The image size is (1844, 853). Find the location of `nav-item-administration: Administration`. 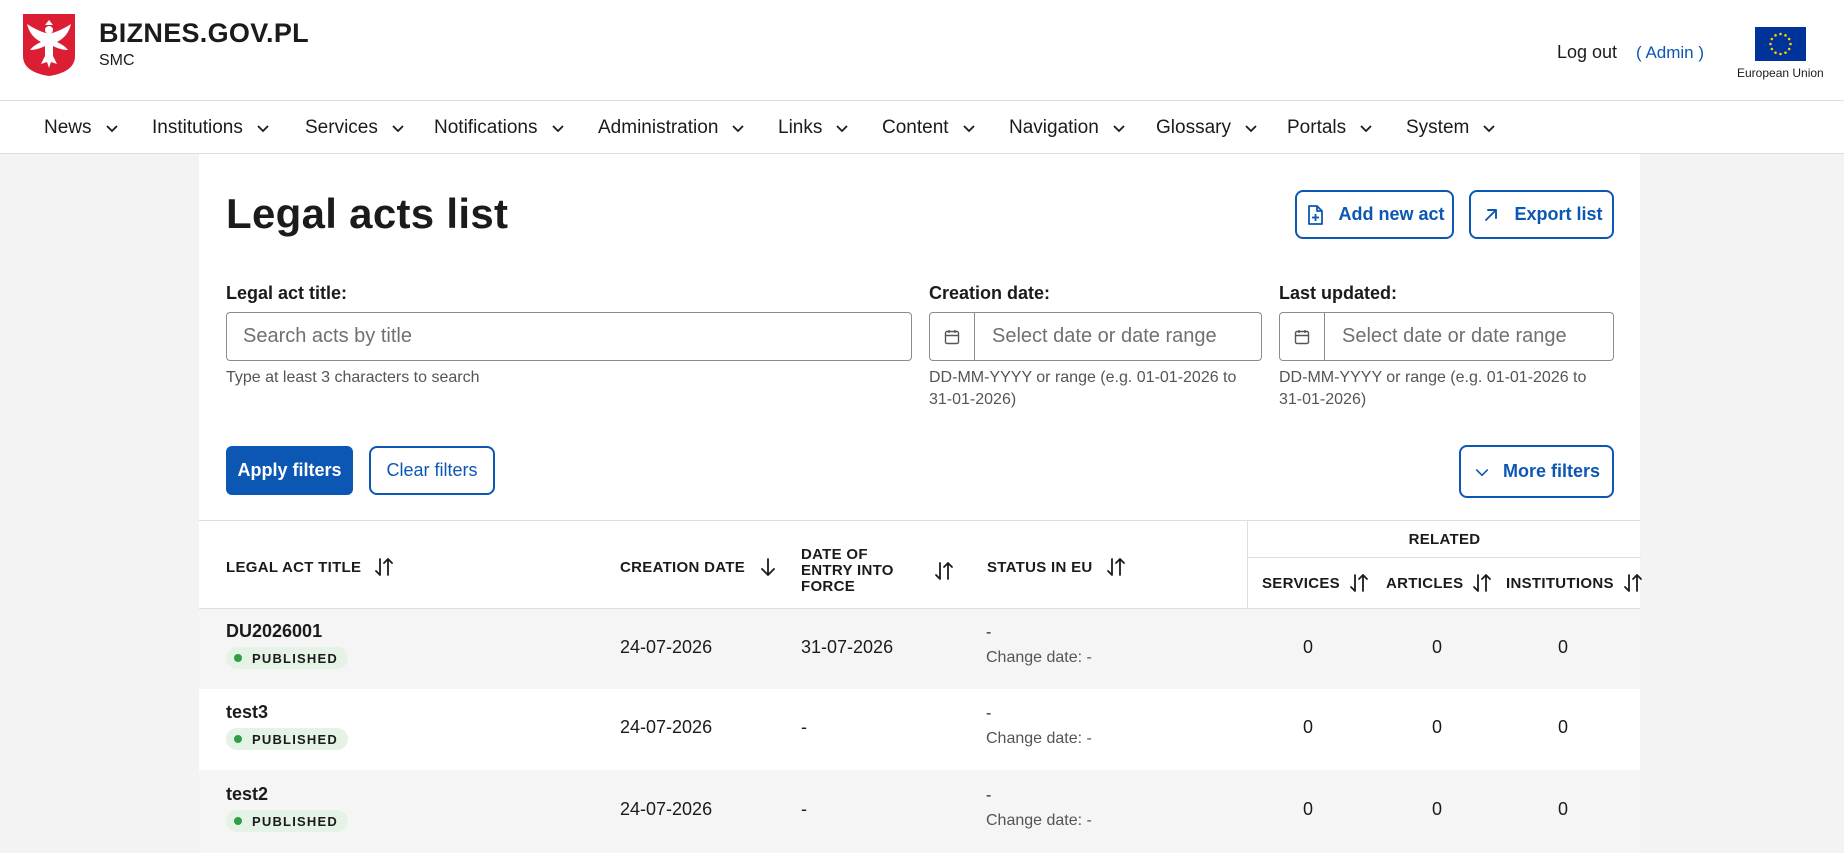

nav-item-administration: Administration is located at coordinates (671, 128).